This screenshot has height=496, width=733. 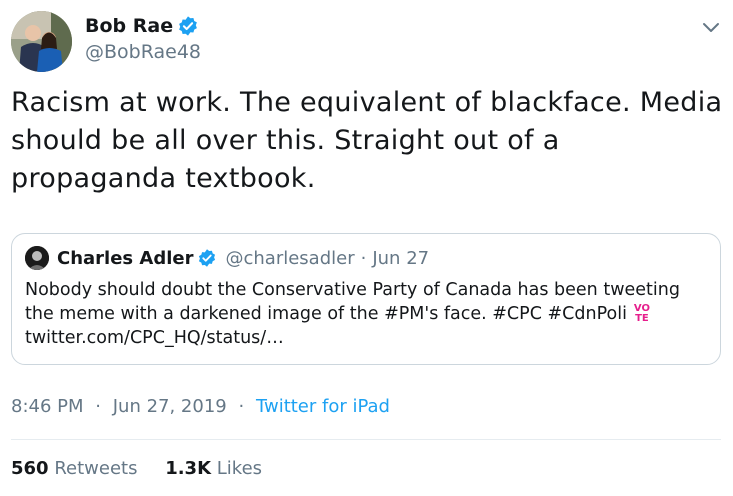 What do you see at coordinates (642, 318) in the screenshot?
I see `vote-emoji-line2: TE` at bounding box center [642, 318].